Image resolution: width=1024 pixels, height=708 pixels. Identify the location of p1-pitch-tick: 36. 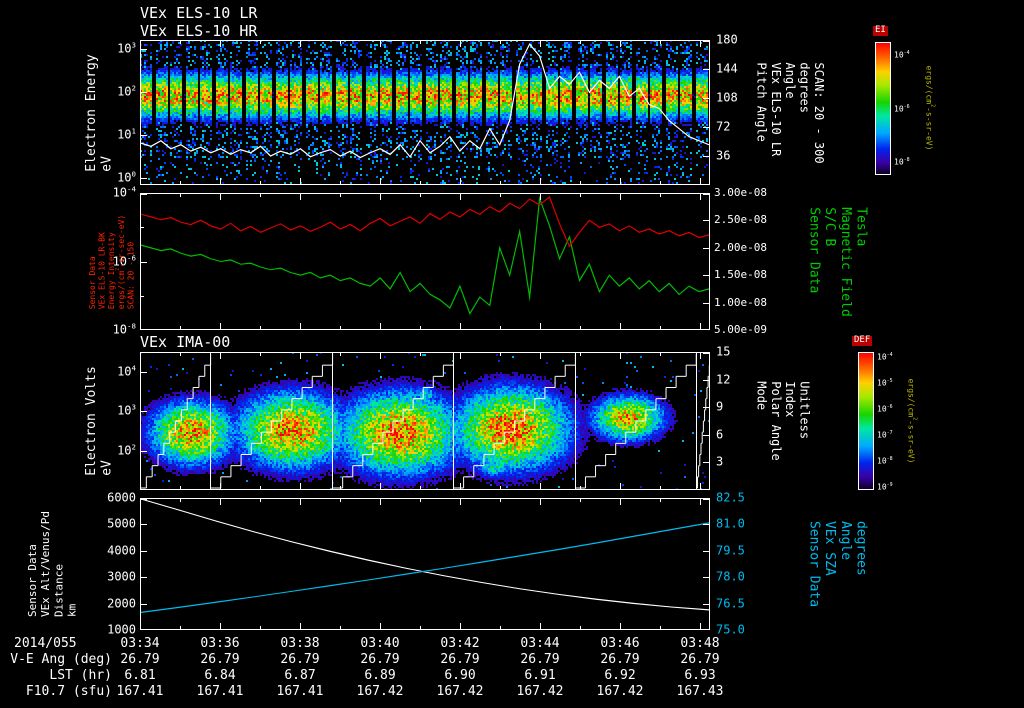
(723, 155).